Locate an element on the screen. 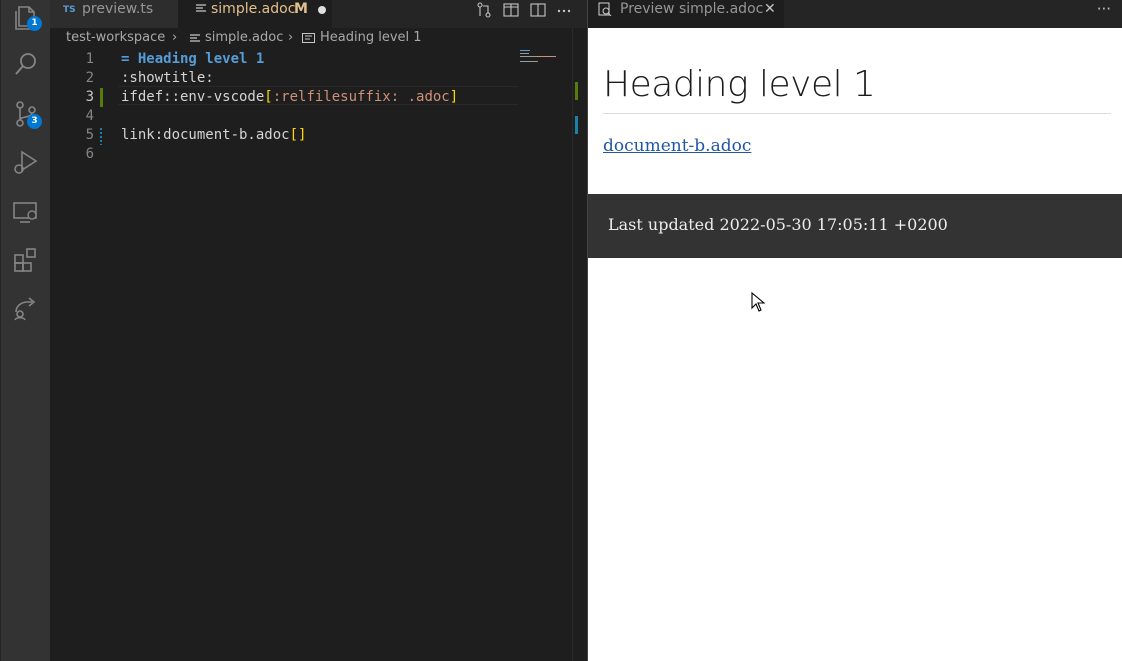  tab-label: Preview simple.adoc is located at coordinates (692, 9).